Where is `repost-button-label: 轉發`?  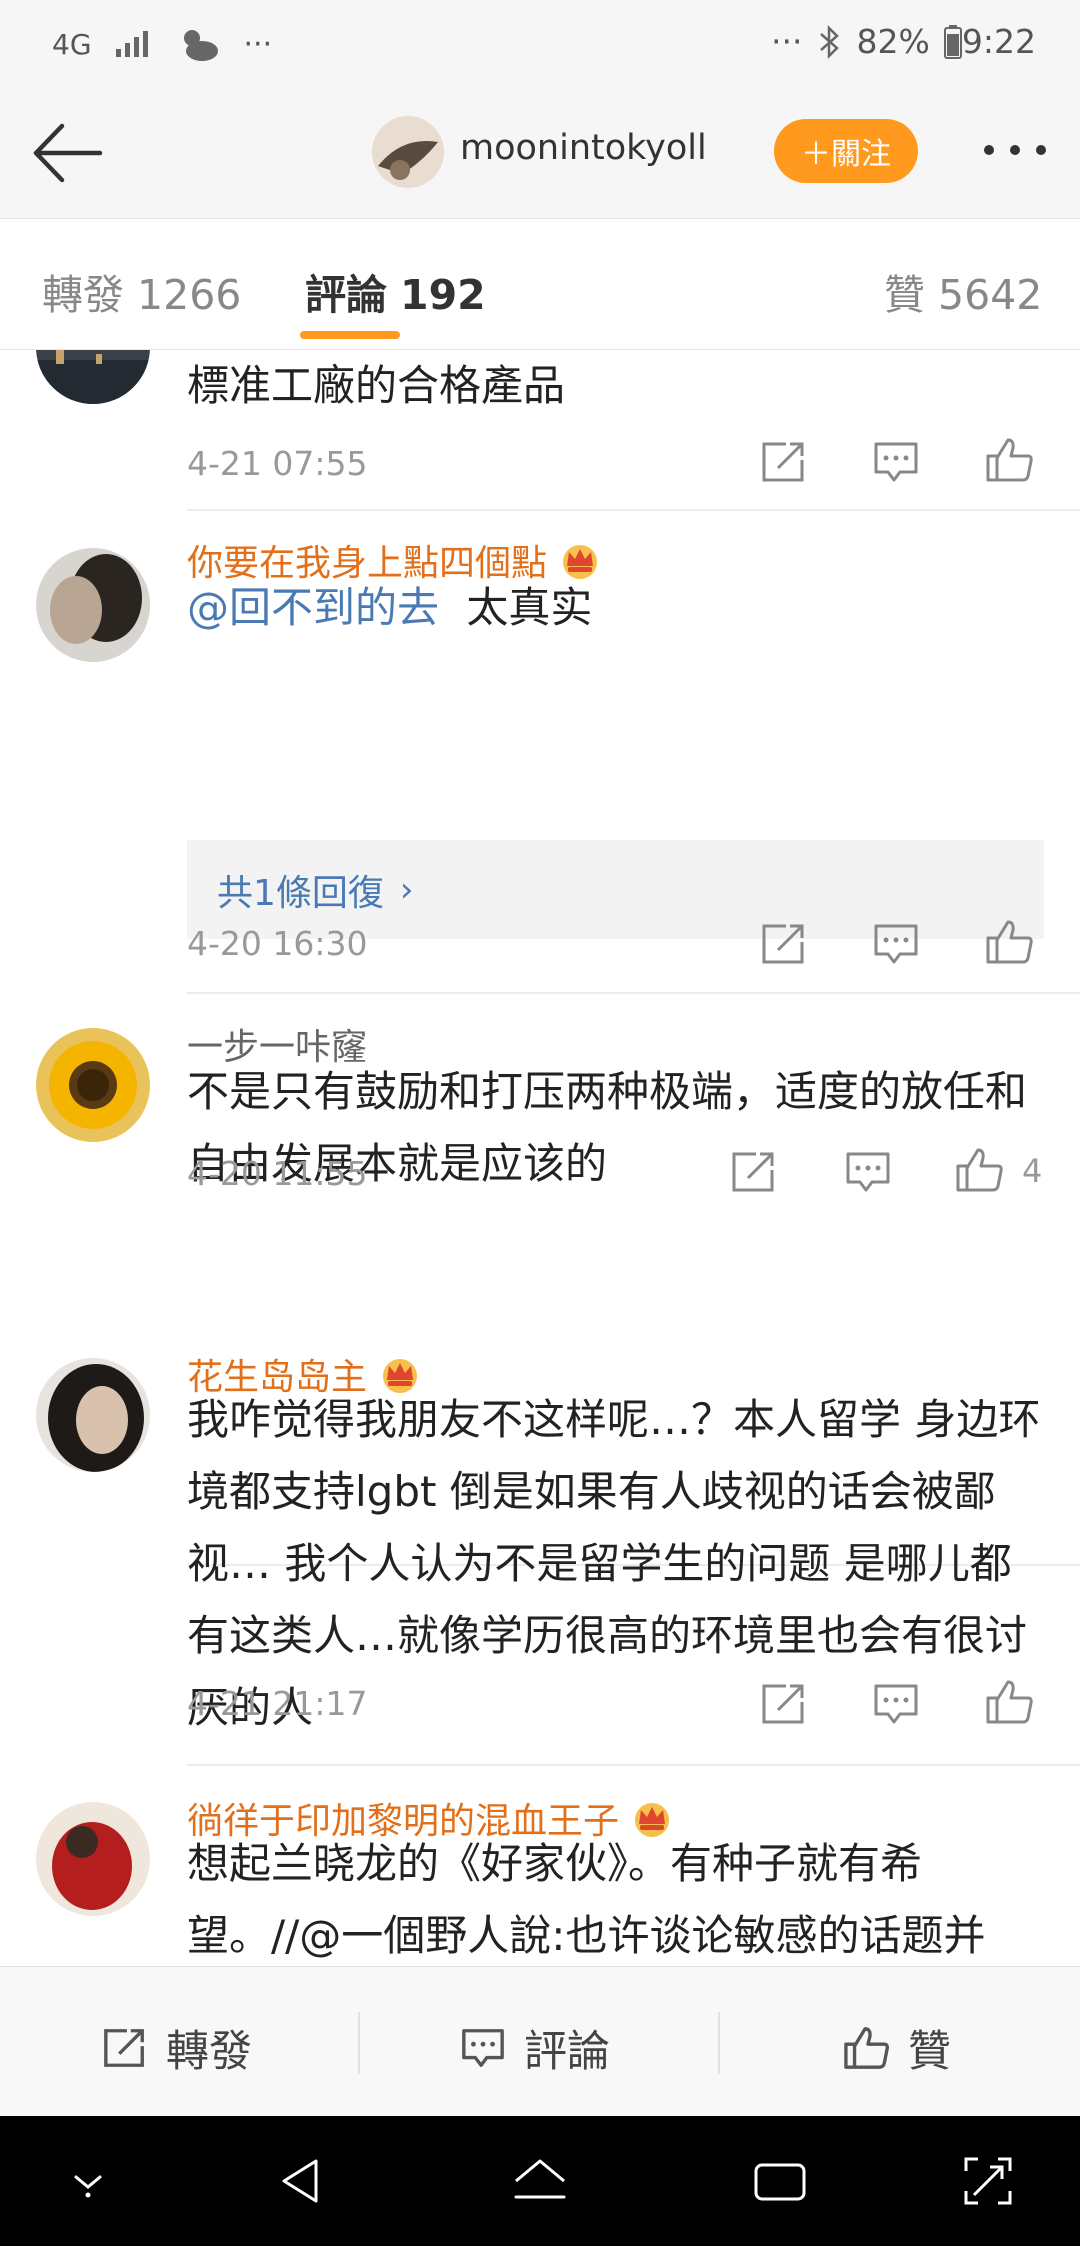
repost-button-label: 轉發 is located at coordinates (209, 2052).